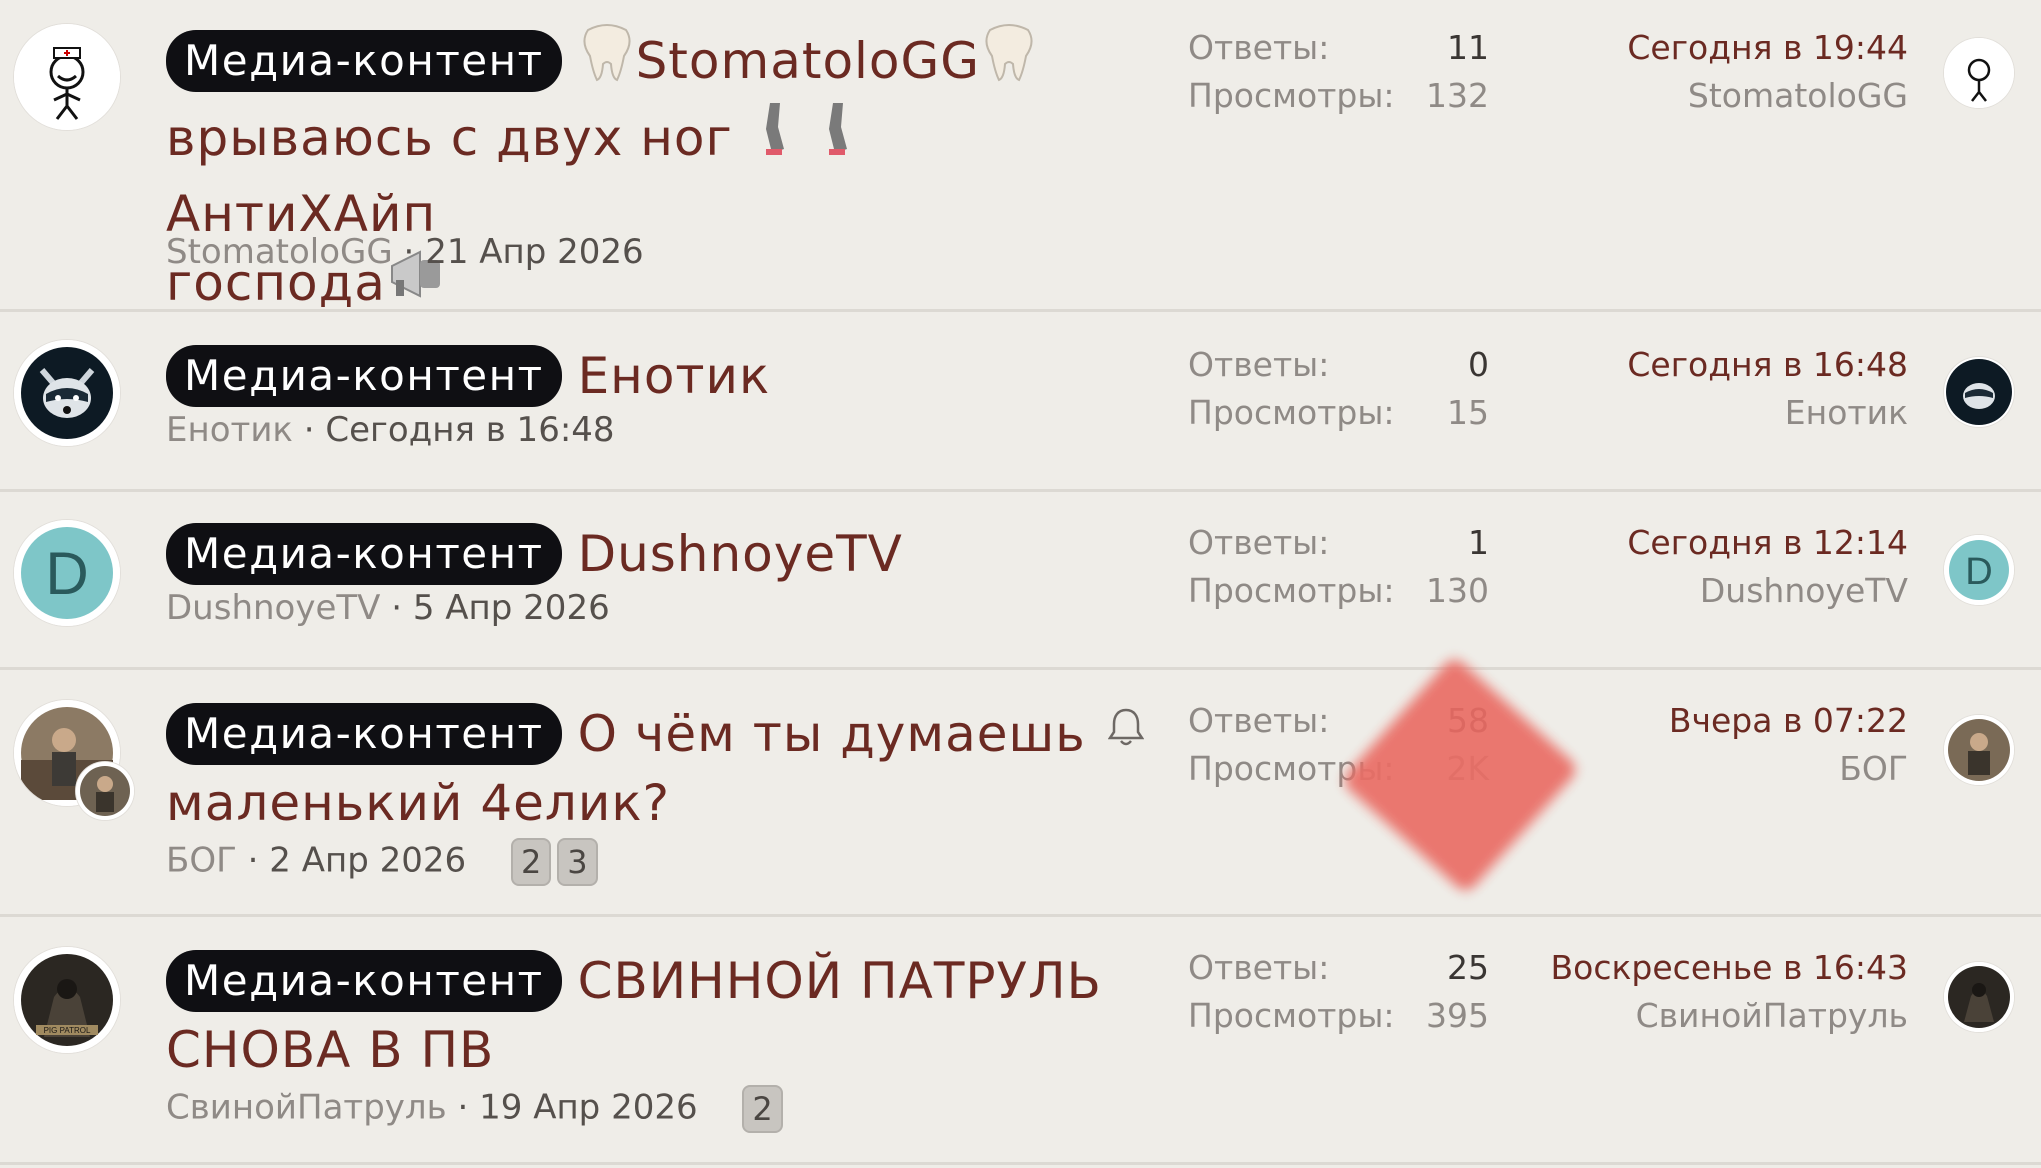 The width and height of the screenshot is (2041, 1168). Describe the element at coordinates (534, 252) in the screenshot. I see `thread-date: 21 Апр 2026` at that location.